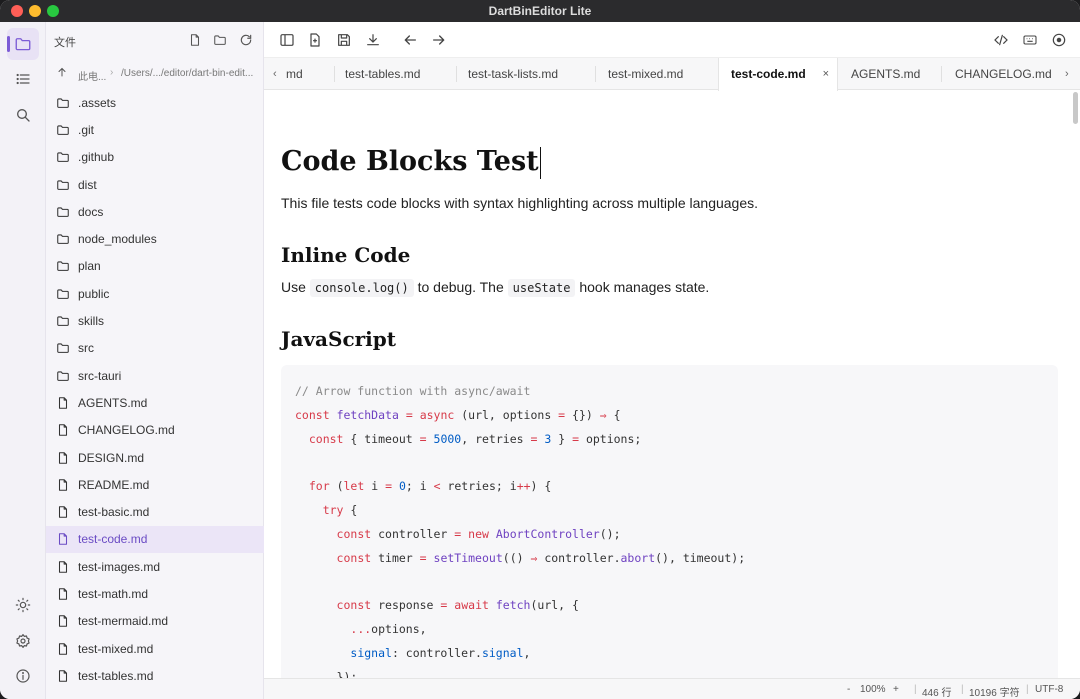  What do you see at coordinates (873, 689) in the screenshot?
I see `zoom-level: 100%` at bounding box center [873, 689].